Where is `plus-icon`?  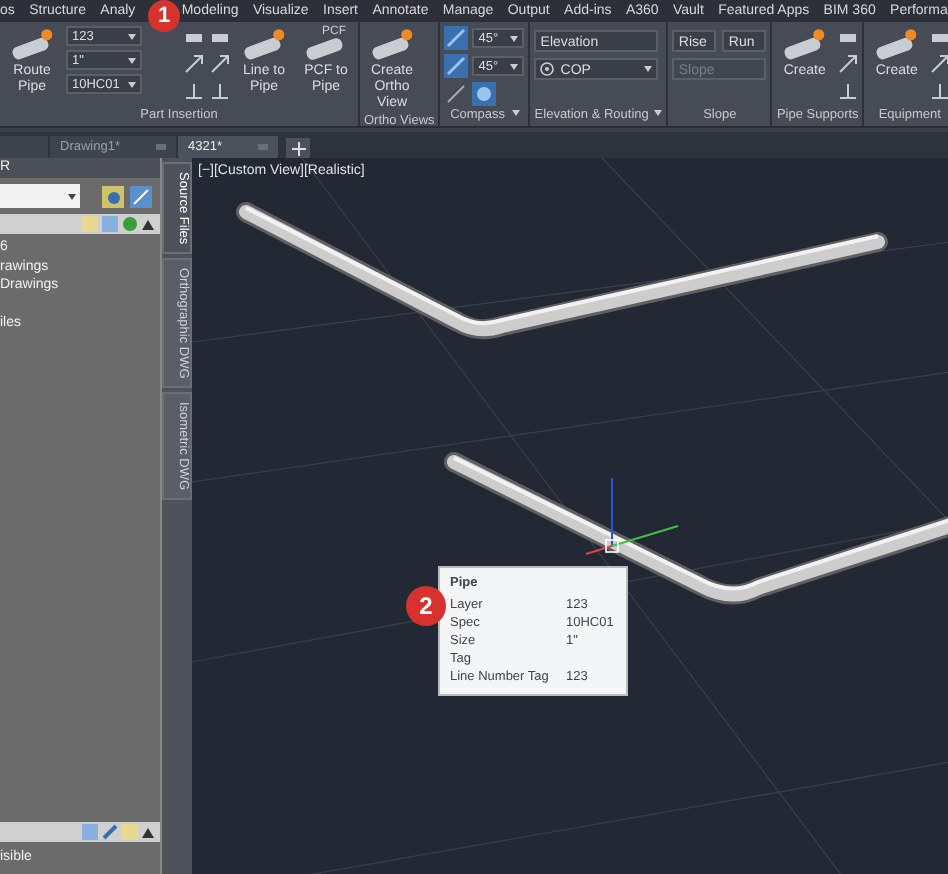
plus-icon is located at coordinates (298, 148).